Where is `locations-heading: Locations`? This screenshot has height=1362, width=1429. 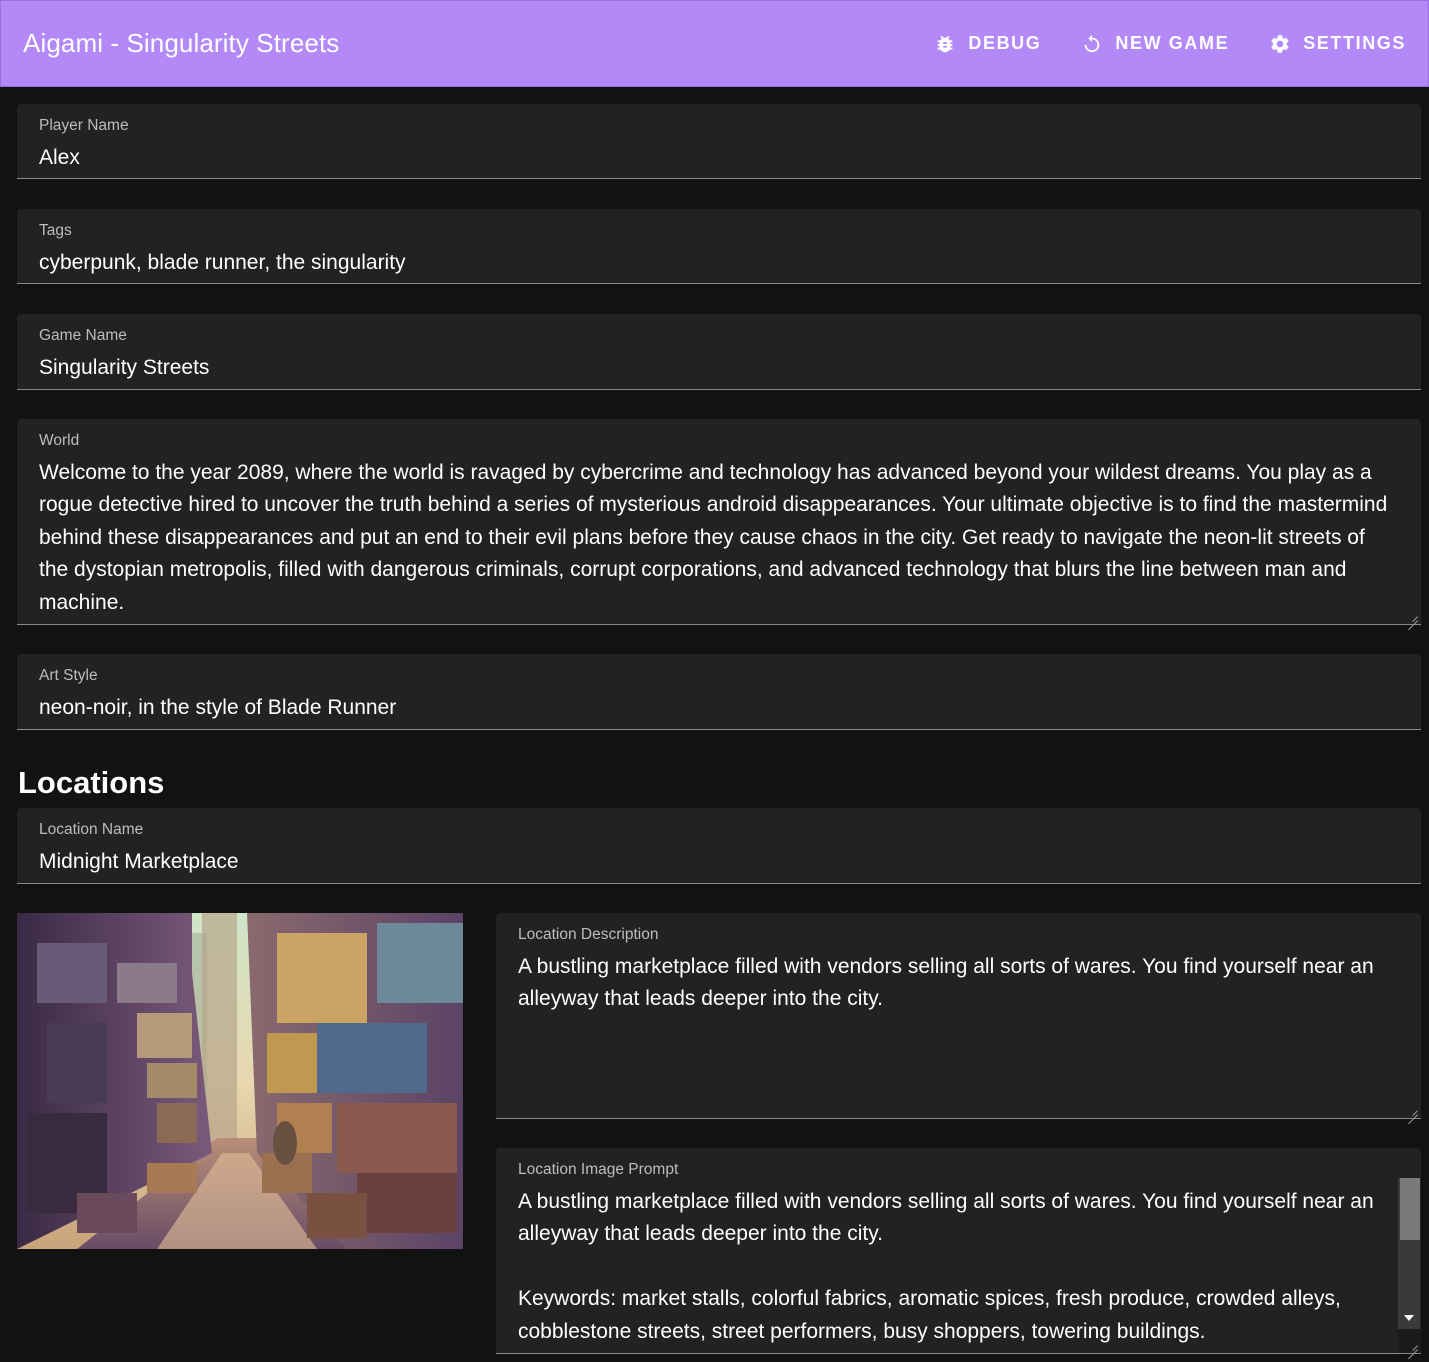 locations-heading: Locations is located at coordinates (91, 782).